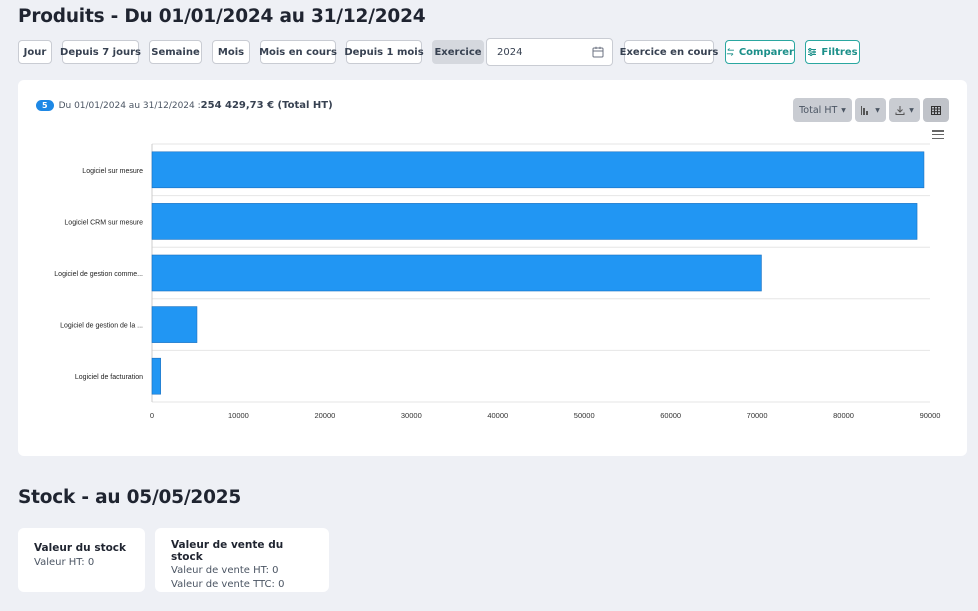 This screenshot has height=611, width=978. I want to click on year-input: 2024, so click(549, 52).